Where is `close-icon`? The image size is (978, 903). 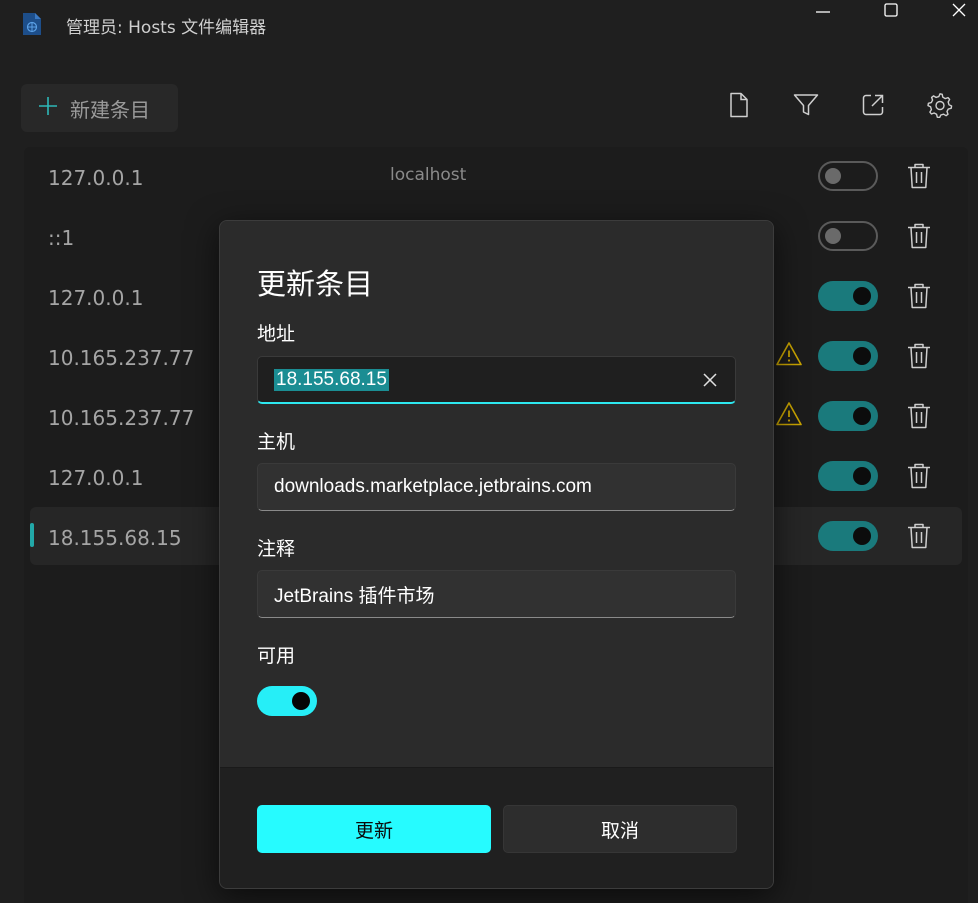 close-icon is located at coordinates (959, 12).